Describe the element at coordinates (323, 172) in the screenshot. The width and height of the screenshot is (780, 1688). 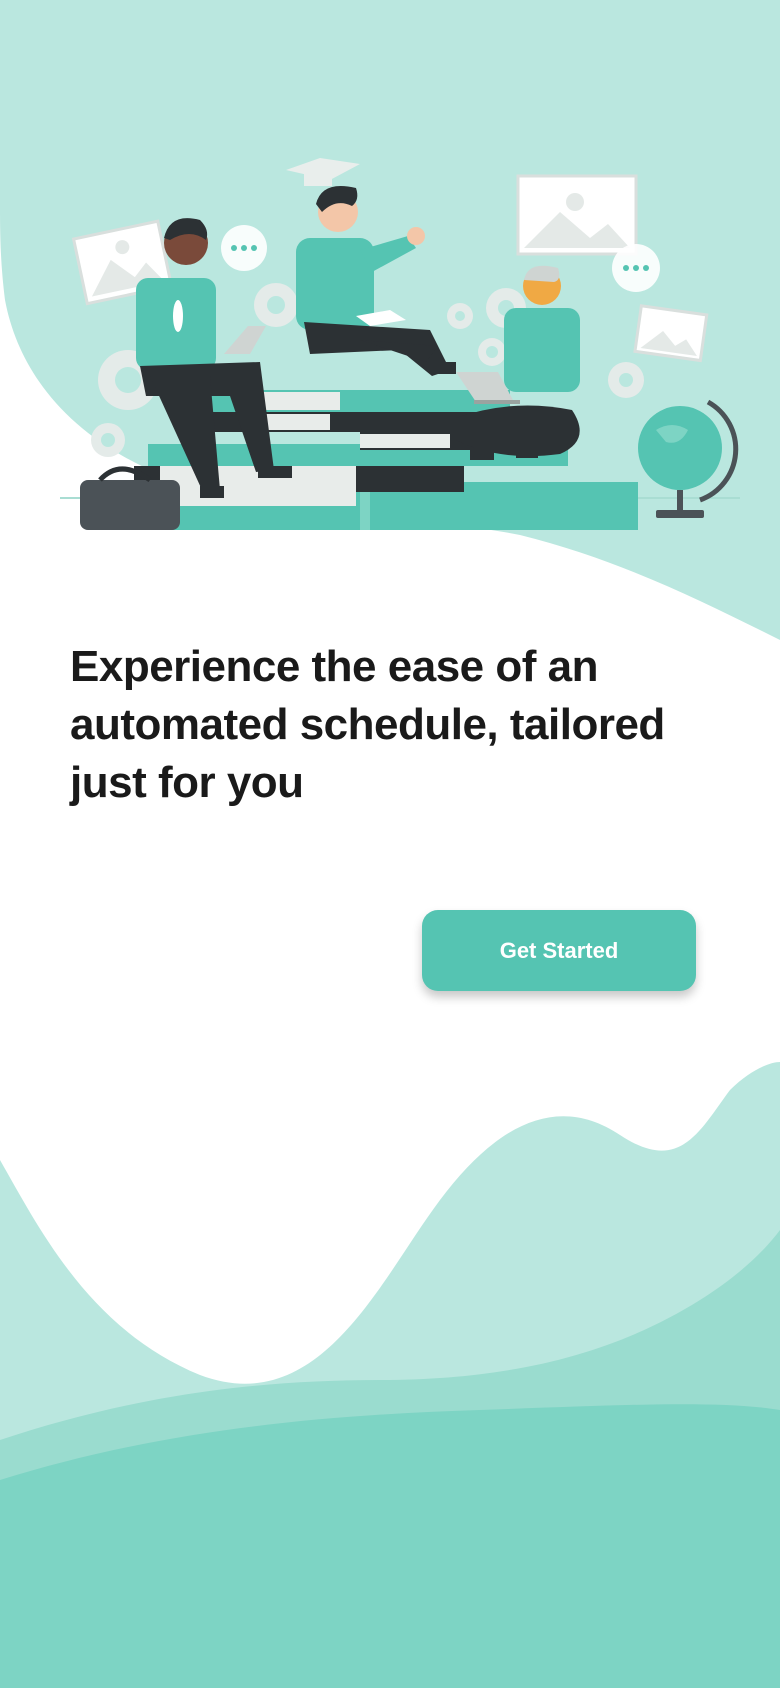
I see `graduation-cap-icon` at that location.